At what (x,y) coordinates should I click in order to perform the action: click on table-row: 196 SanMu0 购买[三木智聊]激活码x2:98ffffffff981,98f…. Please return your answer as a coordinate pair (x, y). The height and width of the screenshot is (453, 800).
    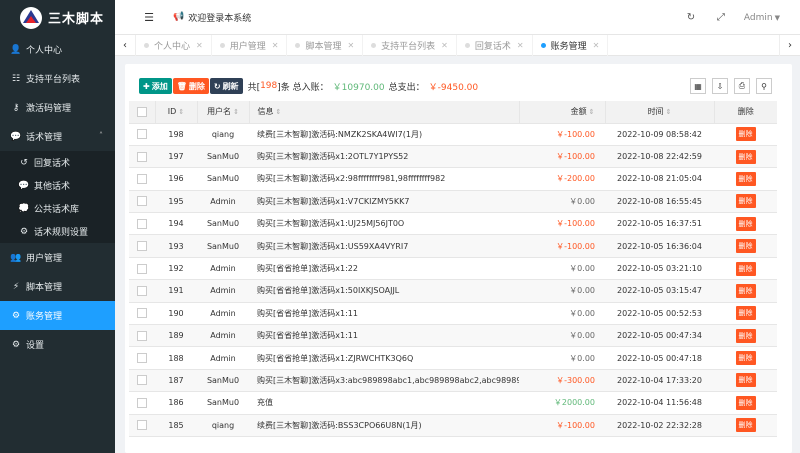
    Looking at the image, I should click on (453, 179).